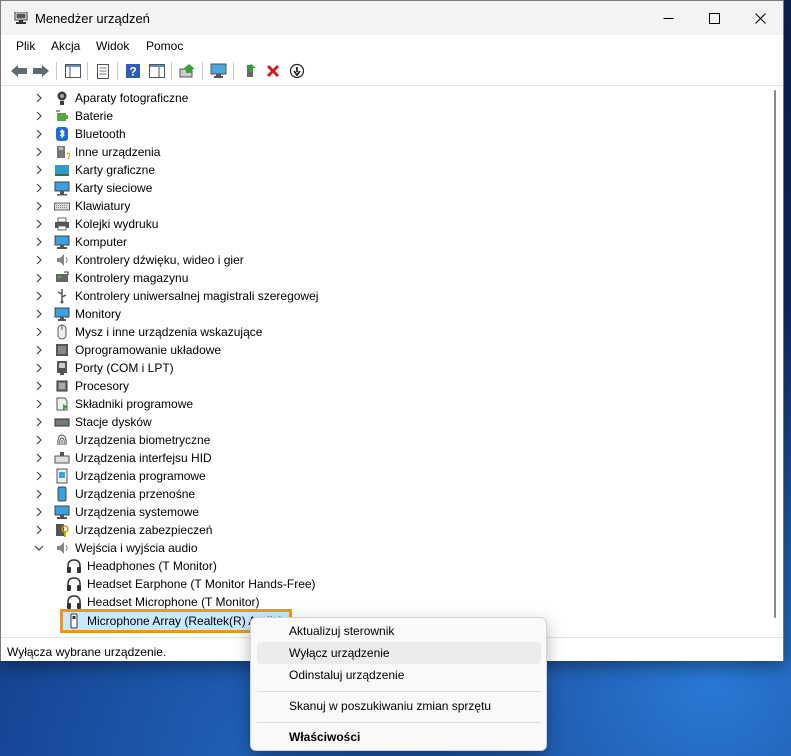 This screenshot has width=791, height=756. What do you see at coordinates (80, 134) in the screenshot?
I see `tree-category-bluetooth: Bluetooth` at bounding box center [80, 134].